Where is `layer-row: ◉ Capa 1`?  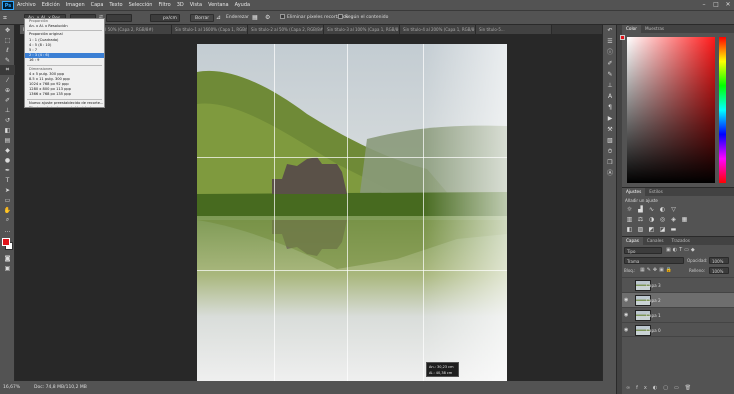
layer-row: ◉ Capa 1 is located at coordinates (678, 314).